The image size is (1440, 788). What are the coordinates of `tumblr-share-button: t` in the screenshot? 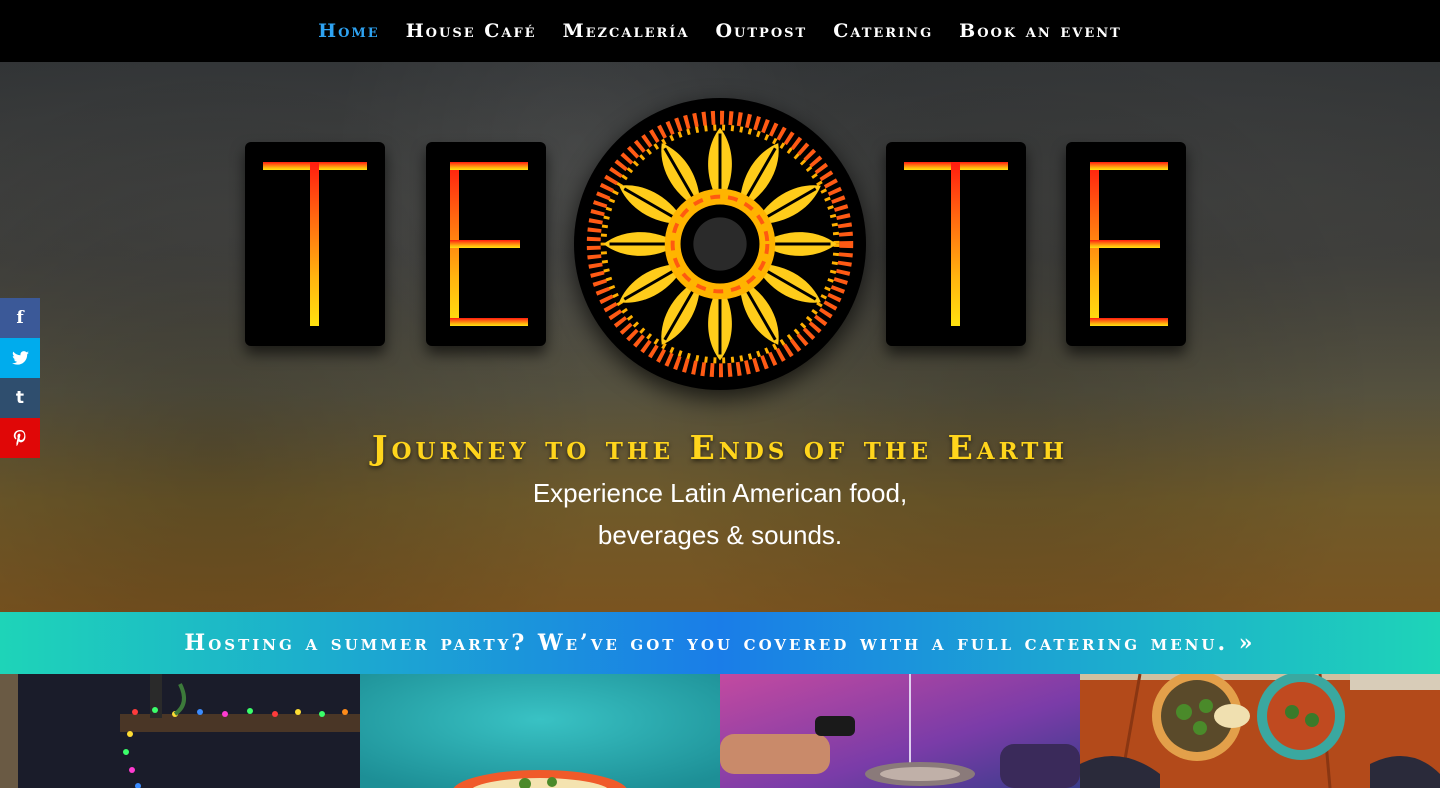 It's located at (20, 398).